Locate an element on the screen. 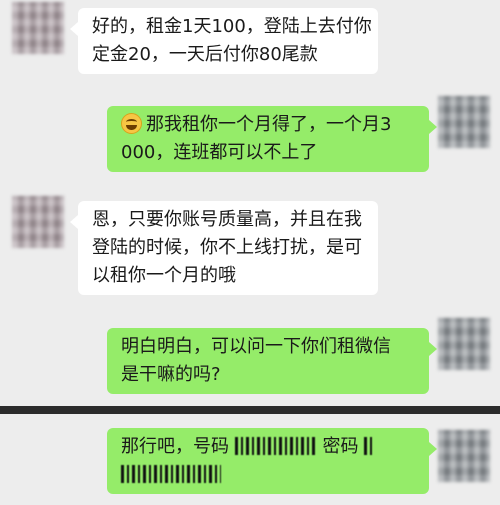  message-bubble-outgoing: 那我租你一个月得了，一个月3 000，连班都可以不上了 is located at coordinates (272, 139).